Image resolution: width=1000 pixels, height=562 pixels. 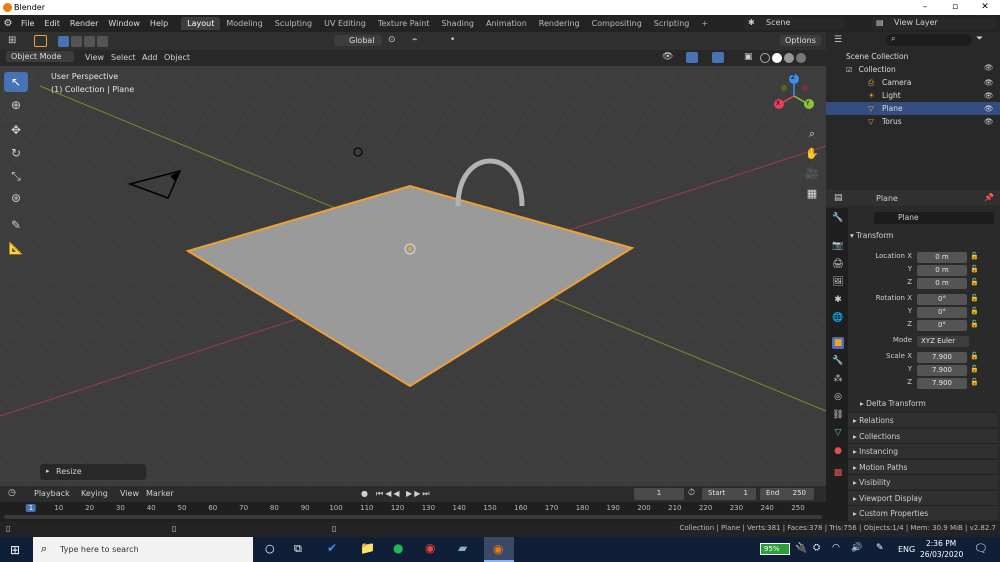 What do you see at coordinates (270, 548) in the screenshot?
I see `cortana-icon: ○` at bounding box center [270, 548].